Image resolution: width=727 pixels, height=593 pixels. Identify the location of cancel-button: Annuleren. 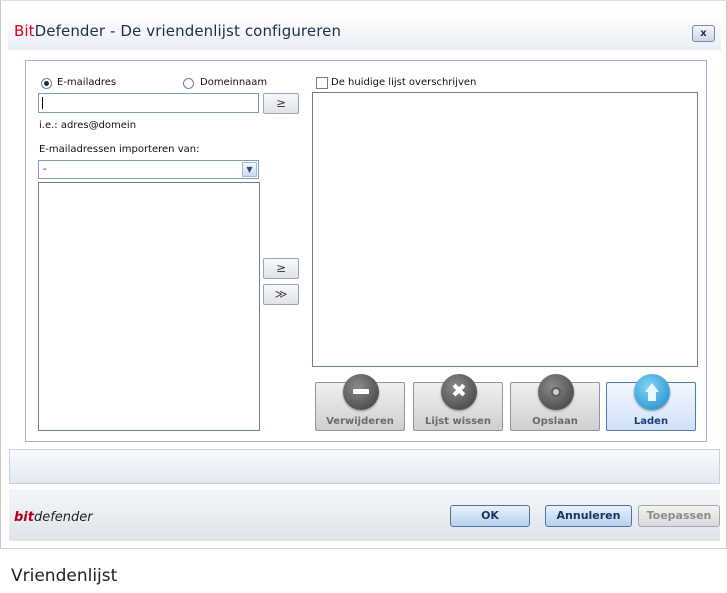
(588, 516).